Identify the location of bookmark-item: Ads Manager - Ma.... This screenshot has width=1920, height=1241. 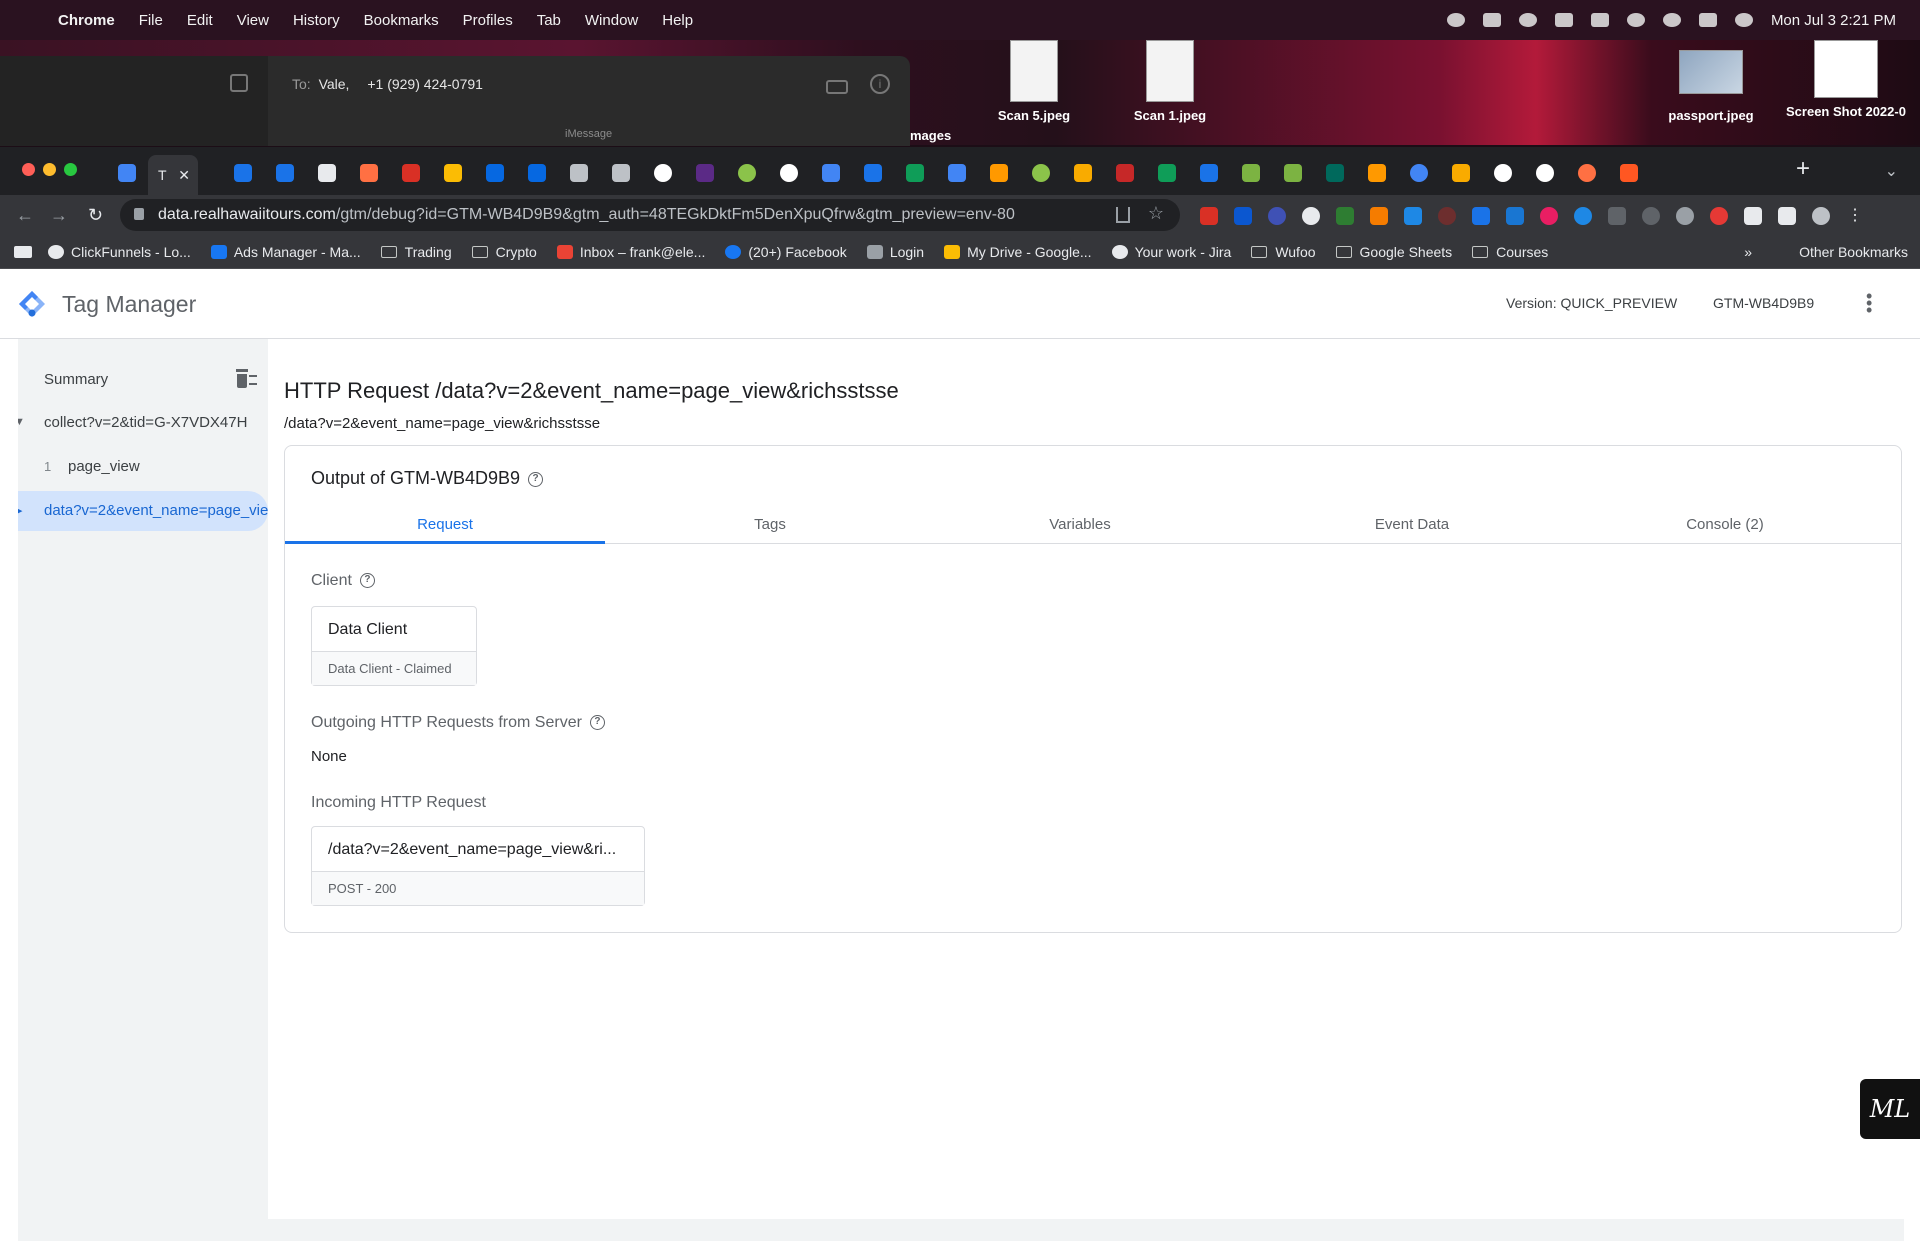
(285, 252).